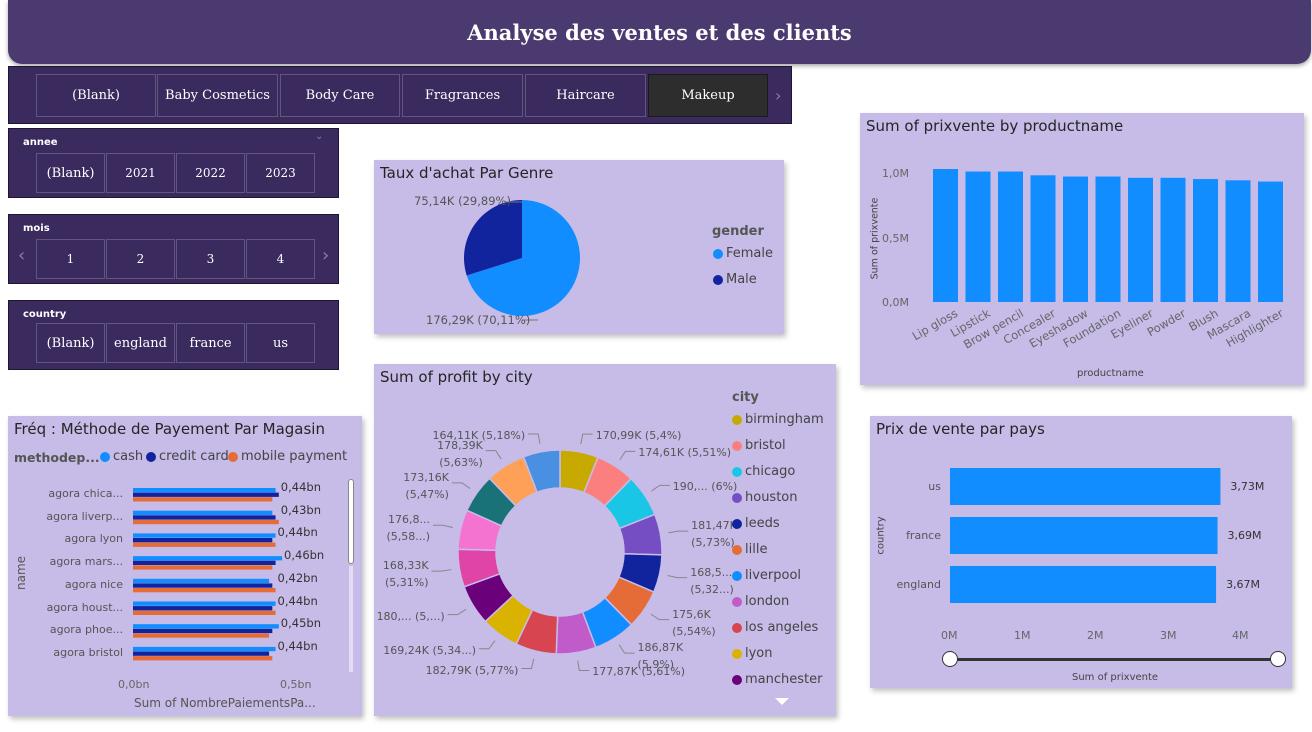 The height and width of the screenshot is (732, 1312). I want to click on mois-chip-4: 4, so click(280, 259).